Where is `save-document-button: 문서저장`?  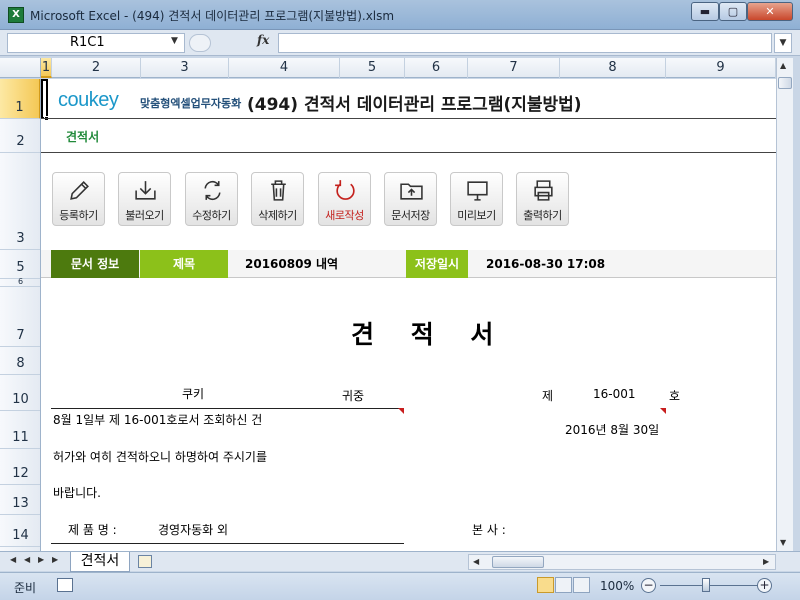
save-document-button: 문서저장 is located at coordinates (410, 199).